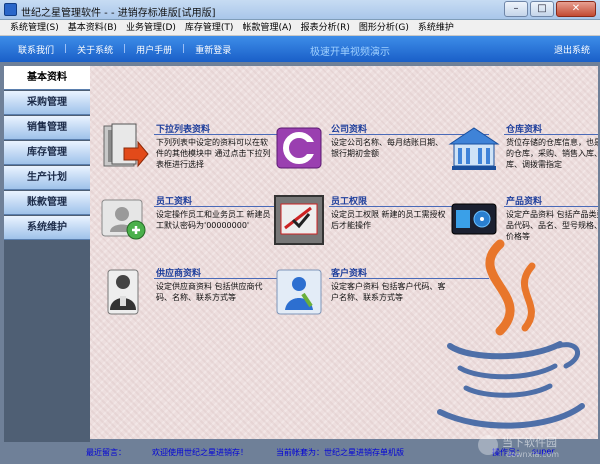 The width and height of the screenshot is (600, 464). What do you see at coordinates (529, 442) in the screenshot?
I see `watermark-text: 当下软件园` at bounding box center [529, 442].